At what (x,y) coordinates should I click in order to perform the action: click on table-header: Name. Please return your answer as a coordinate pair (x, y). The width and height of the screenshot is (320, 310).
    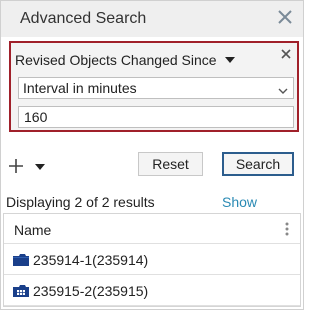
    Looking at the image, I should click on (152, 229).